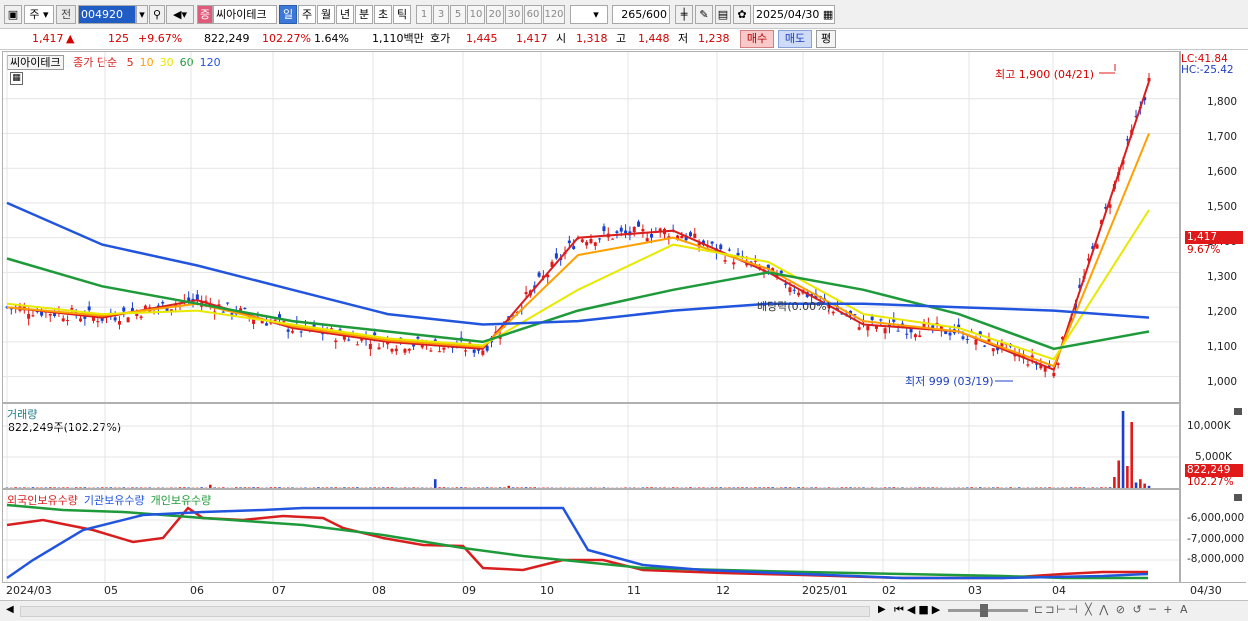 This screenshot has width=1248, height=621. What do you see at coordinates (13, 14) in the screenshot?
I see `window-menu-icon: ▣` at bounding box center [13, 14].